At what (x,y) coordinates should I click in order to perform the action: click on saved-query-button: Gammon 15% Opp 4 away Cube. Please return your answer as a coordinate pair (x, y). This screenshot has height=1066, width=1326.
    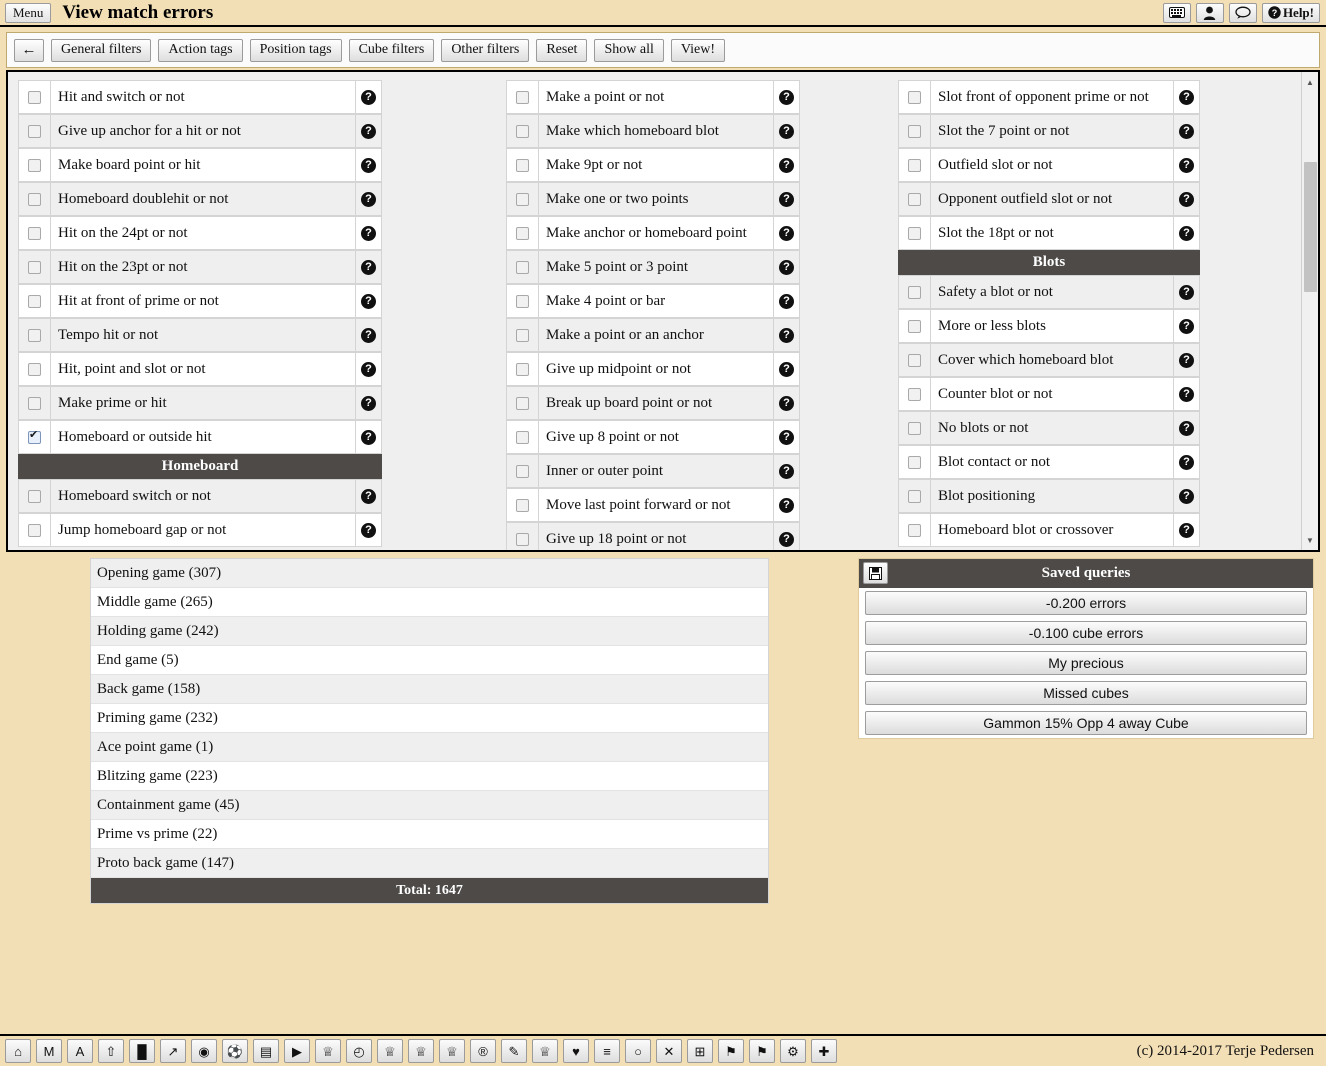
    Looking at the image, I should click on (1086, 723).